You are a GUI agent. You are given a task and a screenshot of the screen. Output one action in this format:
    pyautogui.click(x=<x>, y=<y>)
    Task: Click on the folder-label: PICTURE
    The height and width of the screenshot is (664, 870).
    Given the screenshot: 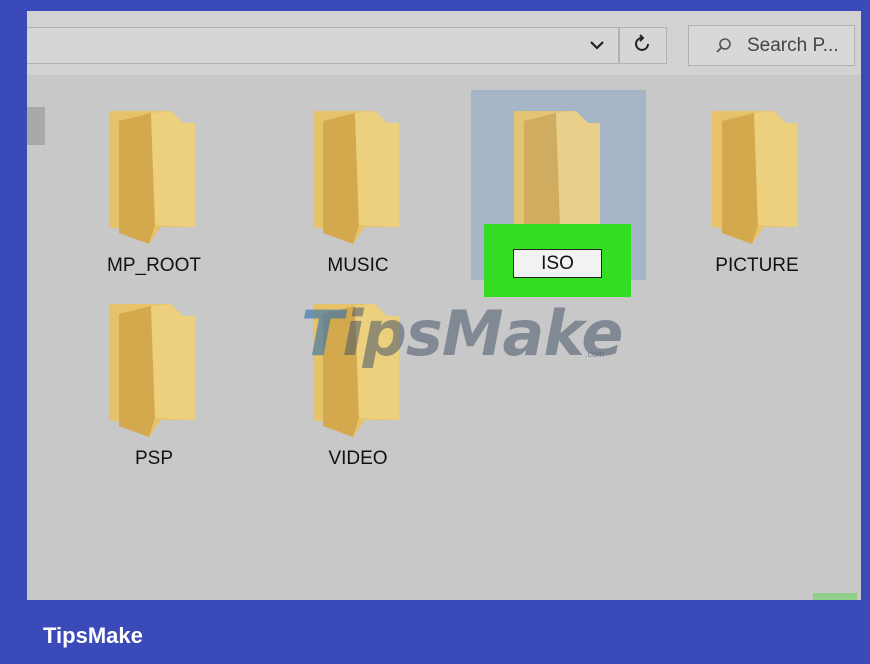 What is the action you would take?
    pyautogui.click(x=757, y=265)
    